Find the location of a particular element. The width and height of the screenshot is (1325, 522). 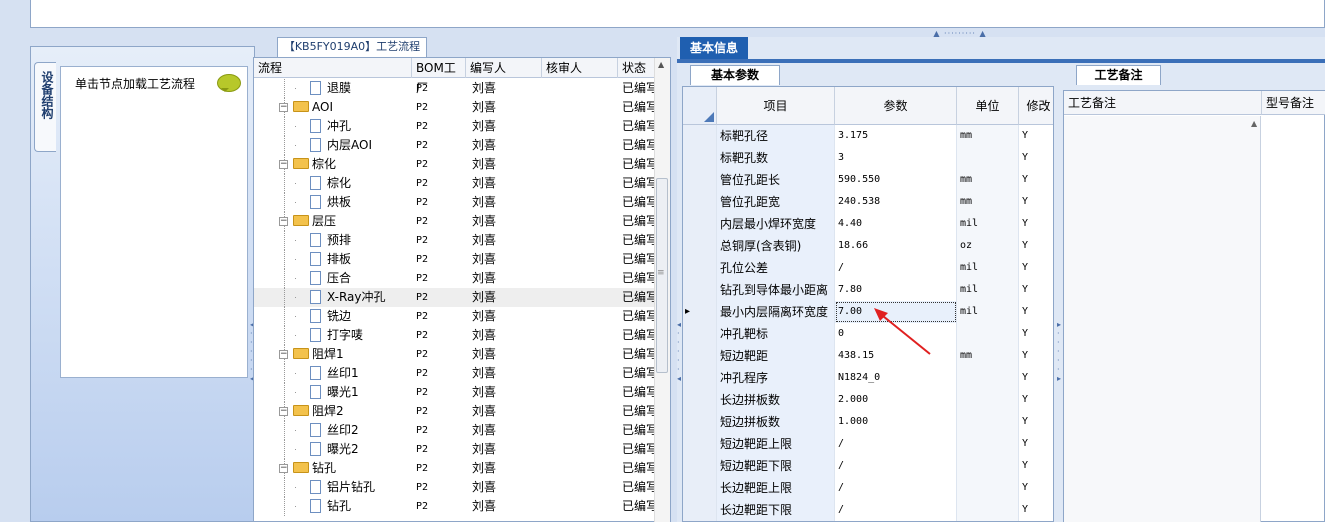

param-value-cell: 1.000 is located at coordinates (896, 422).